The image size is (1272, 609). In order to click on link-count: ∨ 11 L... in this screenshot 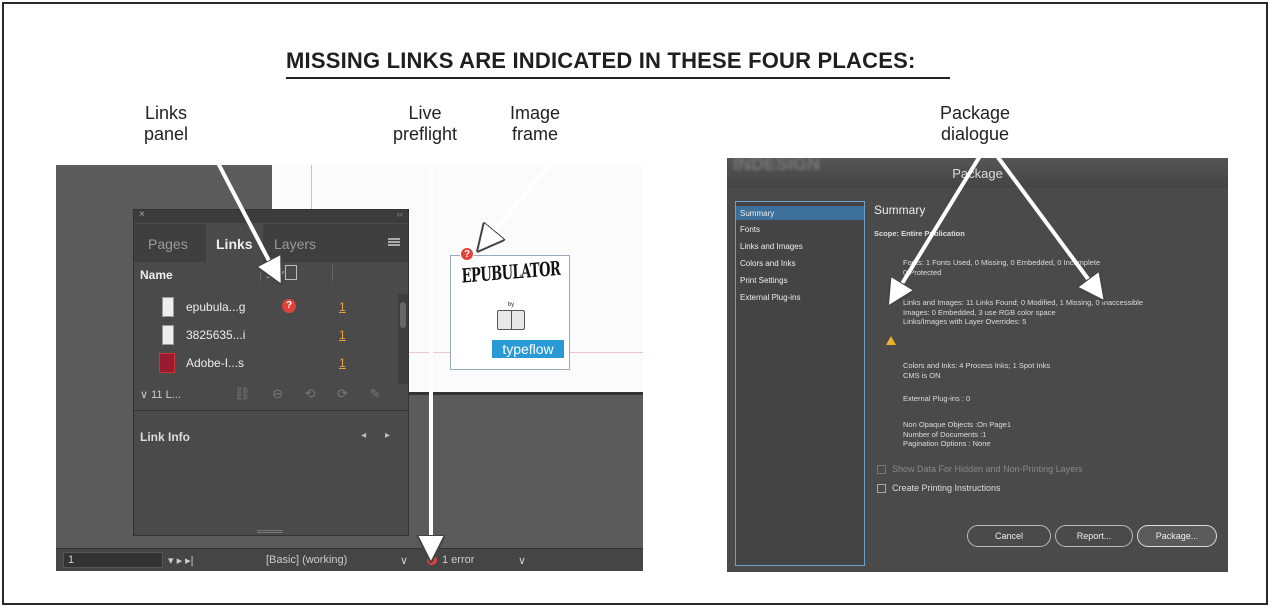, I will do `click(160, 394)`.